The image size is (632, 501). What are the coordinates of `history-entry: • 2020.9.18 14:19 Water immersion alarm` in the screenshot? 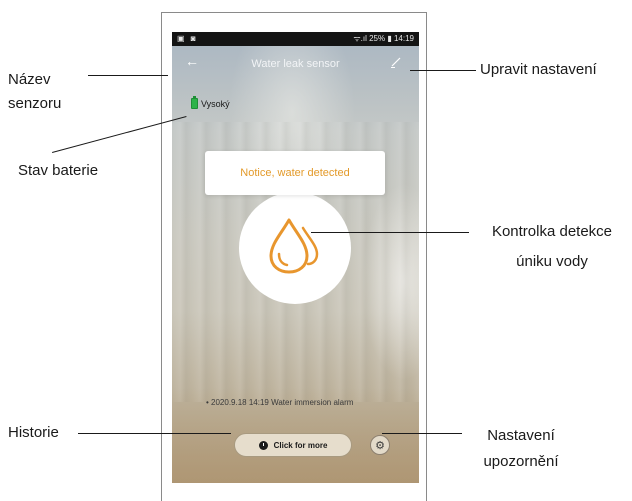 It's located at (279, 402).